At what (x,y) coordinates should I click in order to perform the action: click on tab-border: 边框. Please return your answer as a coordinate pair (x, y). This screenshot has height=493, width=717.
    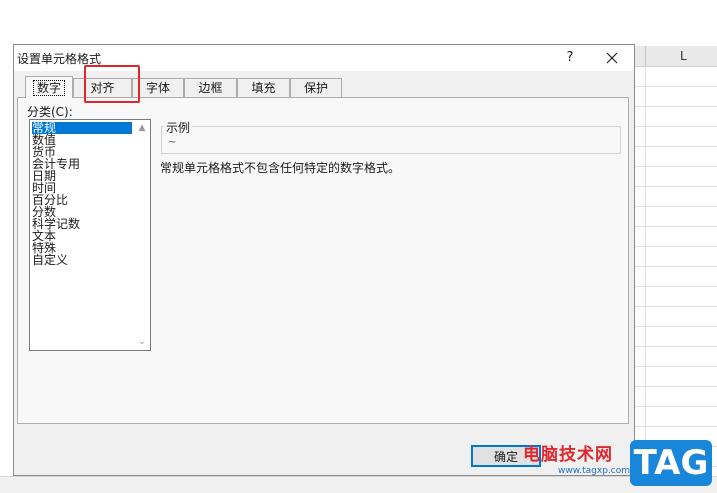
    Looking at the image, I should click on (210, 87).